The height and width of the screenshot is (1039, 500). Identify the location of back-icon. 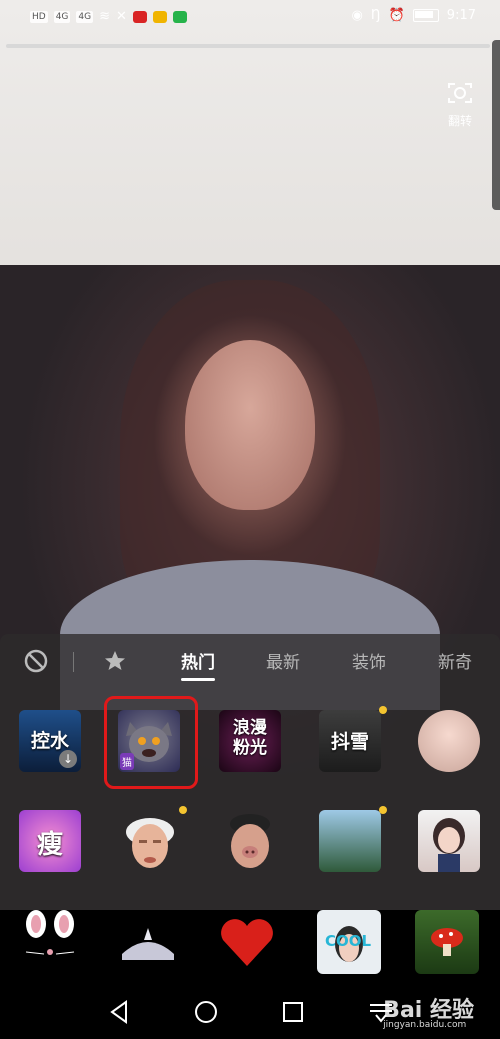
(119, 1012).